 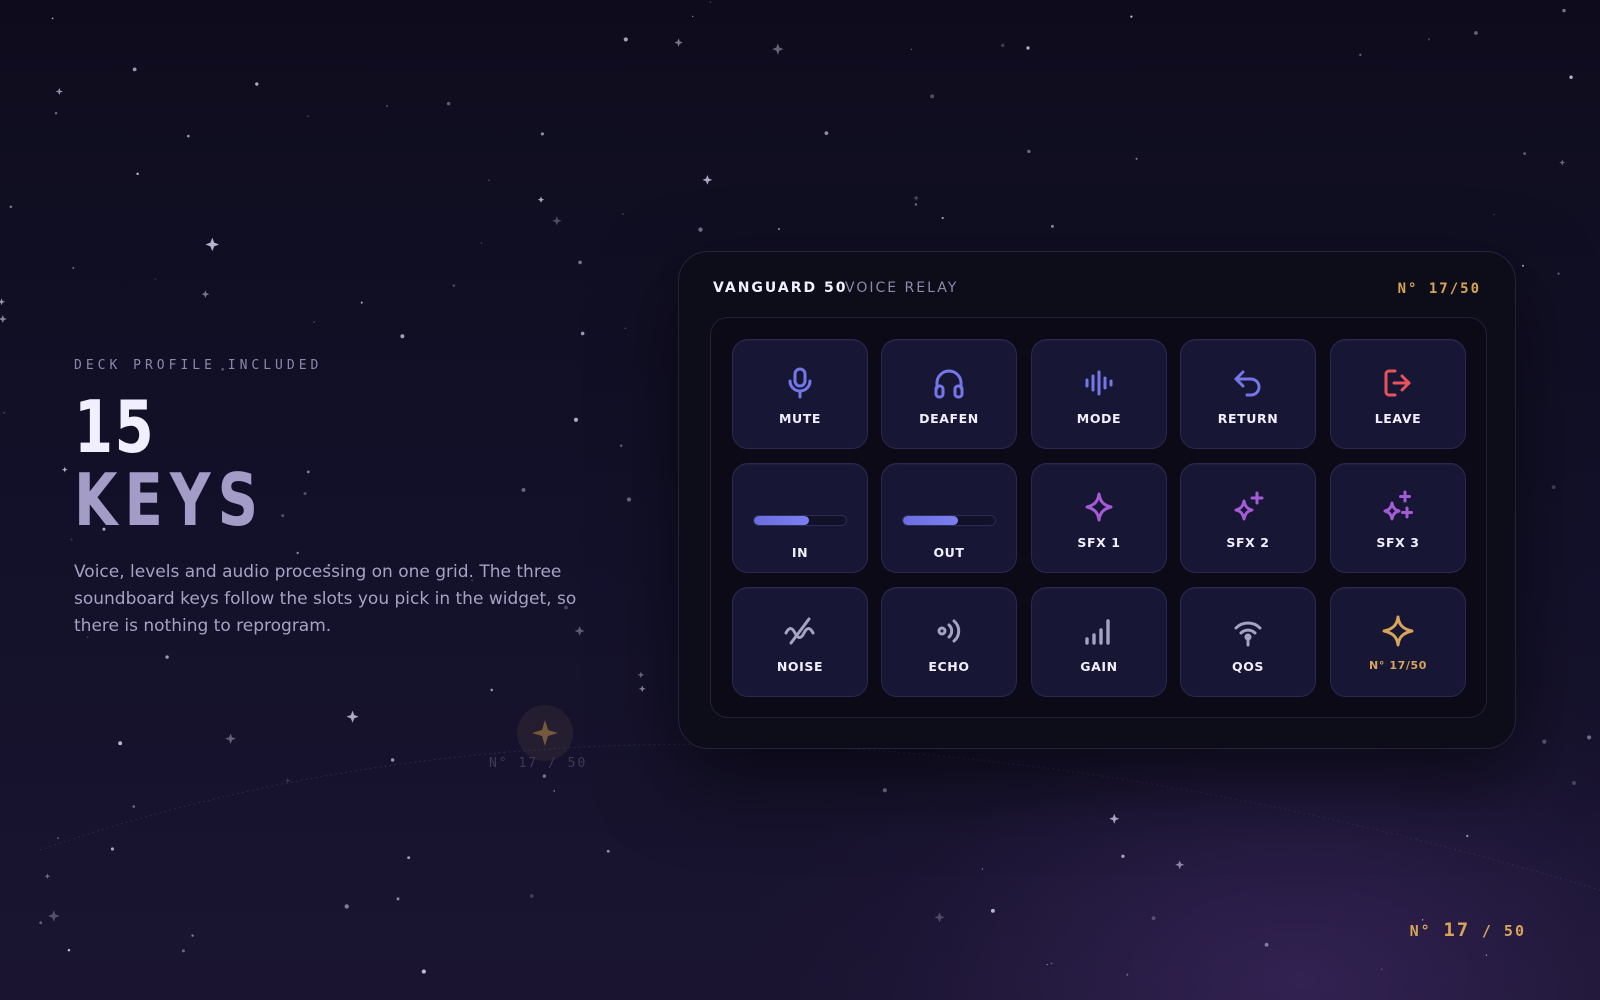 I want to click on signal-bars-icon, so click(x=1099, y=631).